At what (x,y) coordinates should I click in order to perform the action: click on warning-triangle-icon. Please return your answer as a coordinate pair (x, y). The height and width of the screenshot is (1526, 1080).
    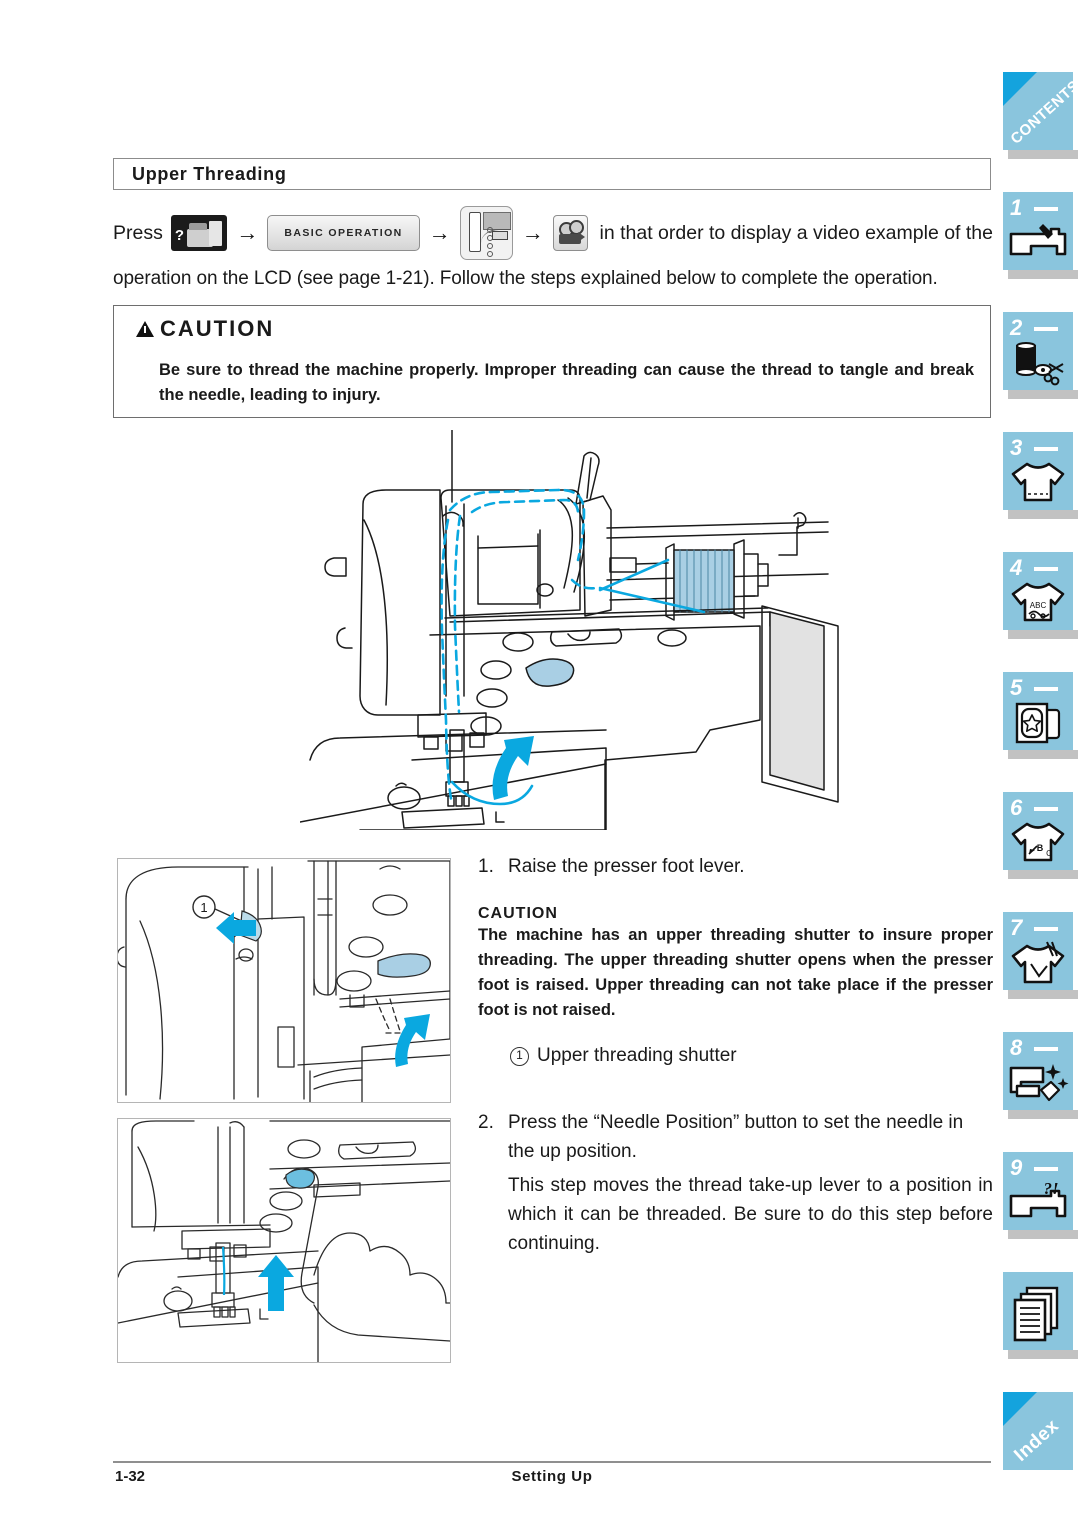
    Looking at the image, I should click on (145, 329).